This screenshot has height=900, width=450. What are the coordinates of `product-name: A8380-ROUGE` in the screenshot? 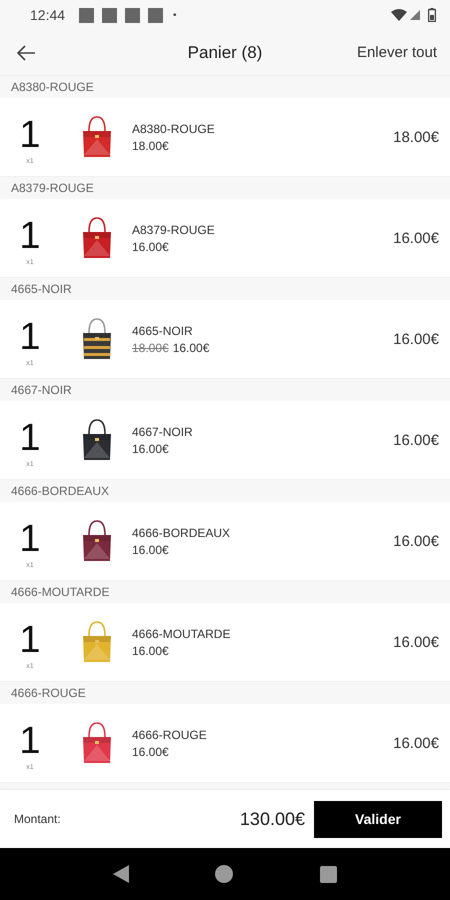 It's located at (173, 129).